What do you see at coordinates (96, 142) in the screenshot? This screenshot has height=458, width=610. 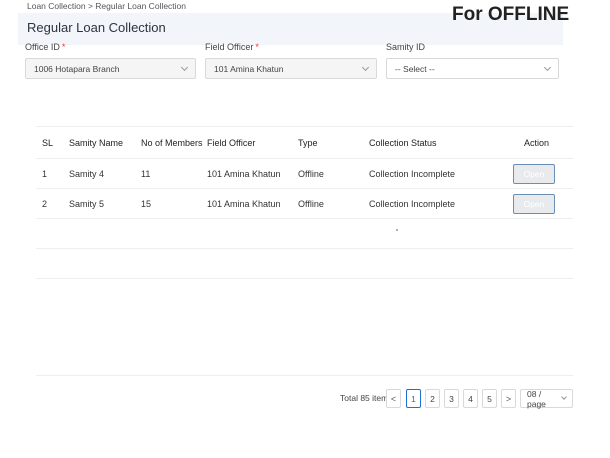 I see `header-samity-name: Samity Name` at bounding box center [96, 142].